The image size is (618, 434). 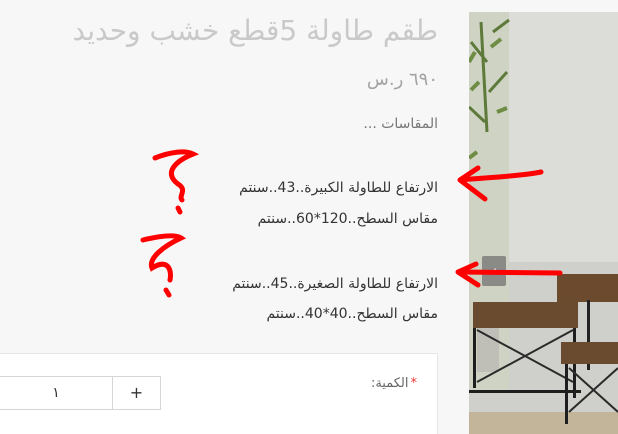 I want to click on quantity-plus-button: +, so click(x=136, y=393).